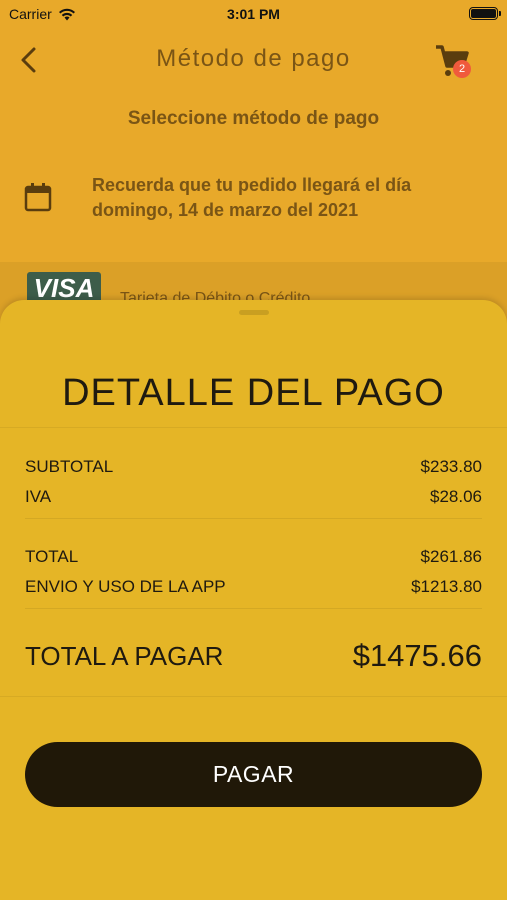 The image size is (507, 900). I want to click on status-bar: Carrier 3:01 PM, so click(253, 14).